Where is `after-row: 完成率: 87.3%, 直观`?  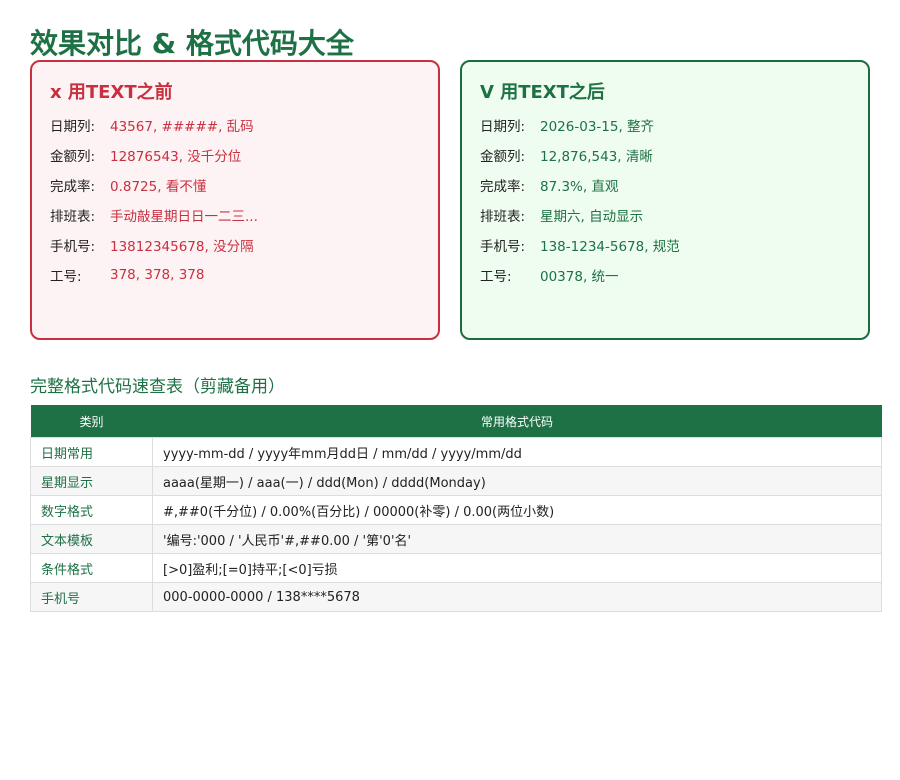 after-row: 完成率: 87.3%, 直观 is located at coordinates (580, 185).